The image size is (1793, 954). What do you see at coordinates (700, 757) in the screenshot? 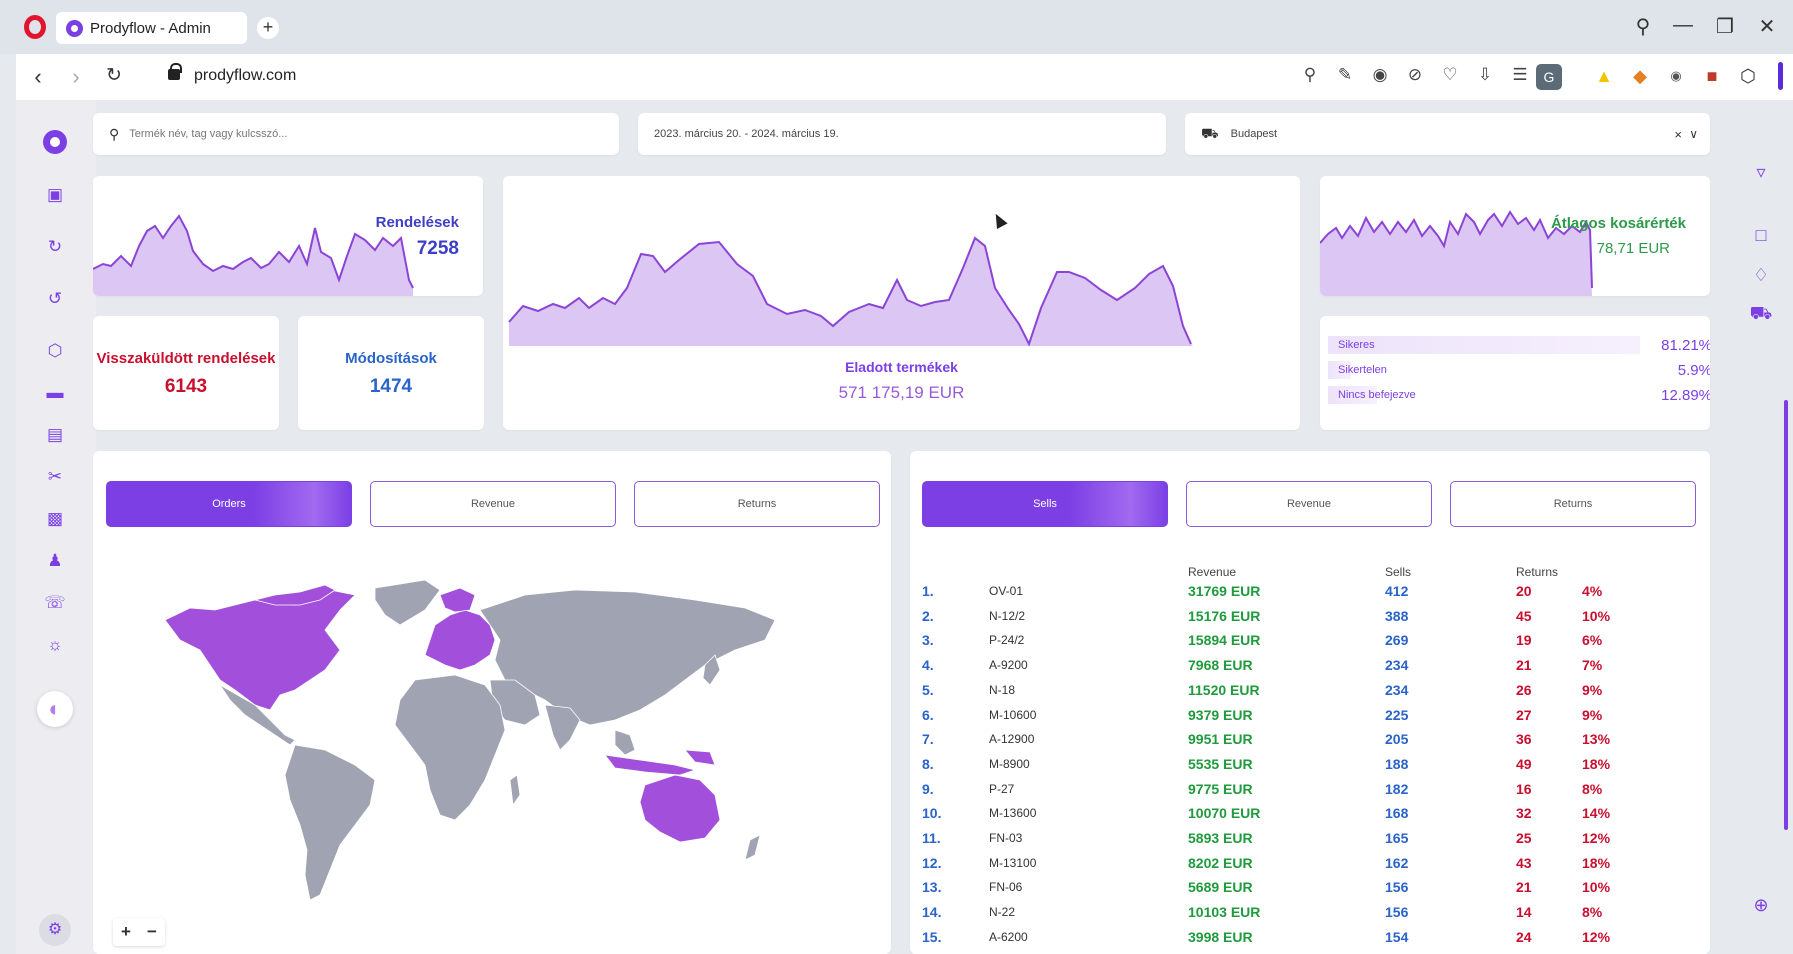
I see `new-guinea-region` at bounding box center [700, 757].